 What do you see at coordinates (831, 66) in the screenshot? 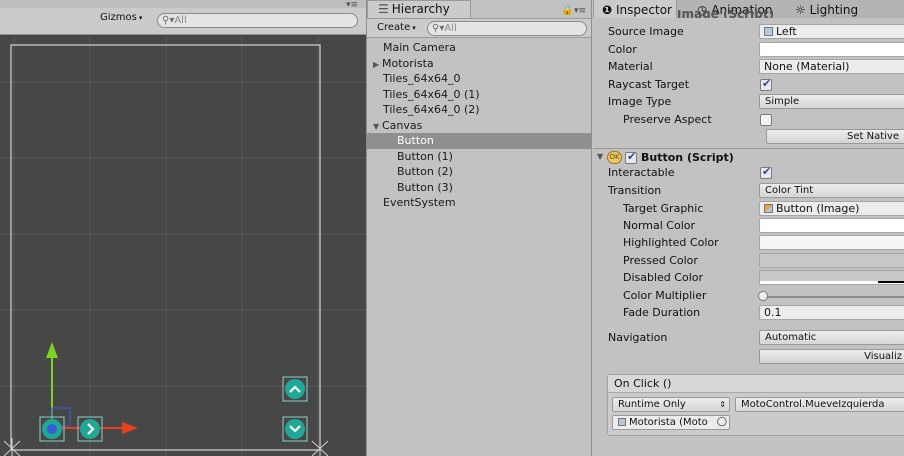
I see `material-field: None (Material)` at bounding box center [831, 66].